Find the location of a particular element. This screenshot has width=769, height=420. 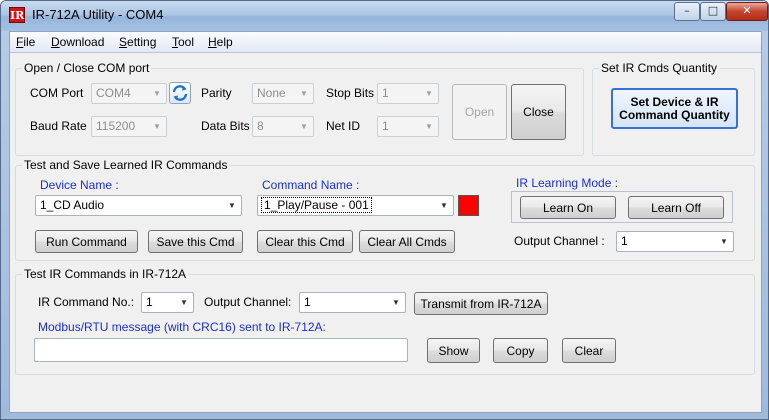

refresh-icon is located at coordinates (180, 93).